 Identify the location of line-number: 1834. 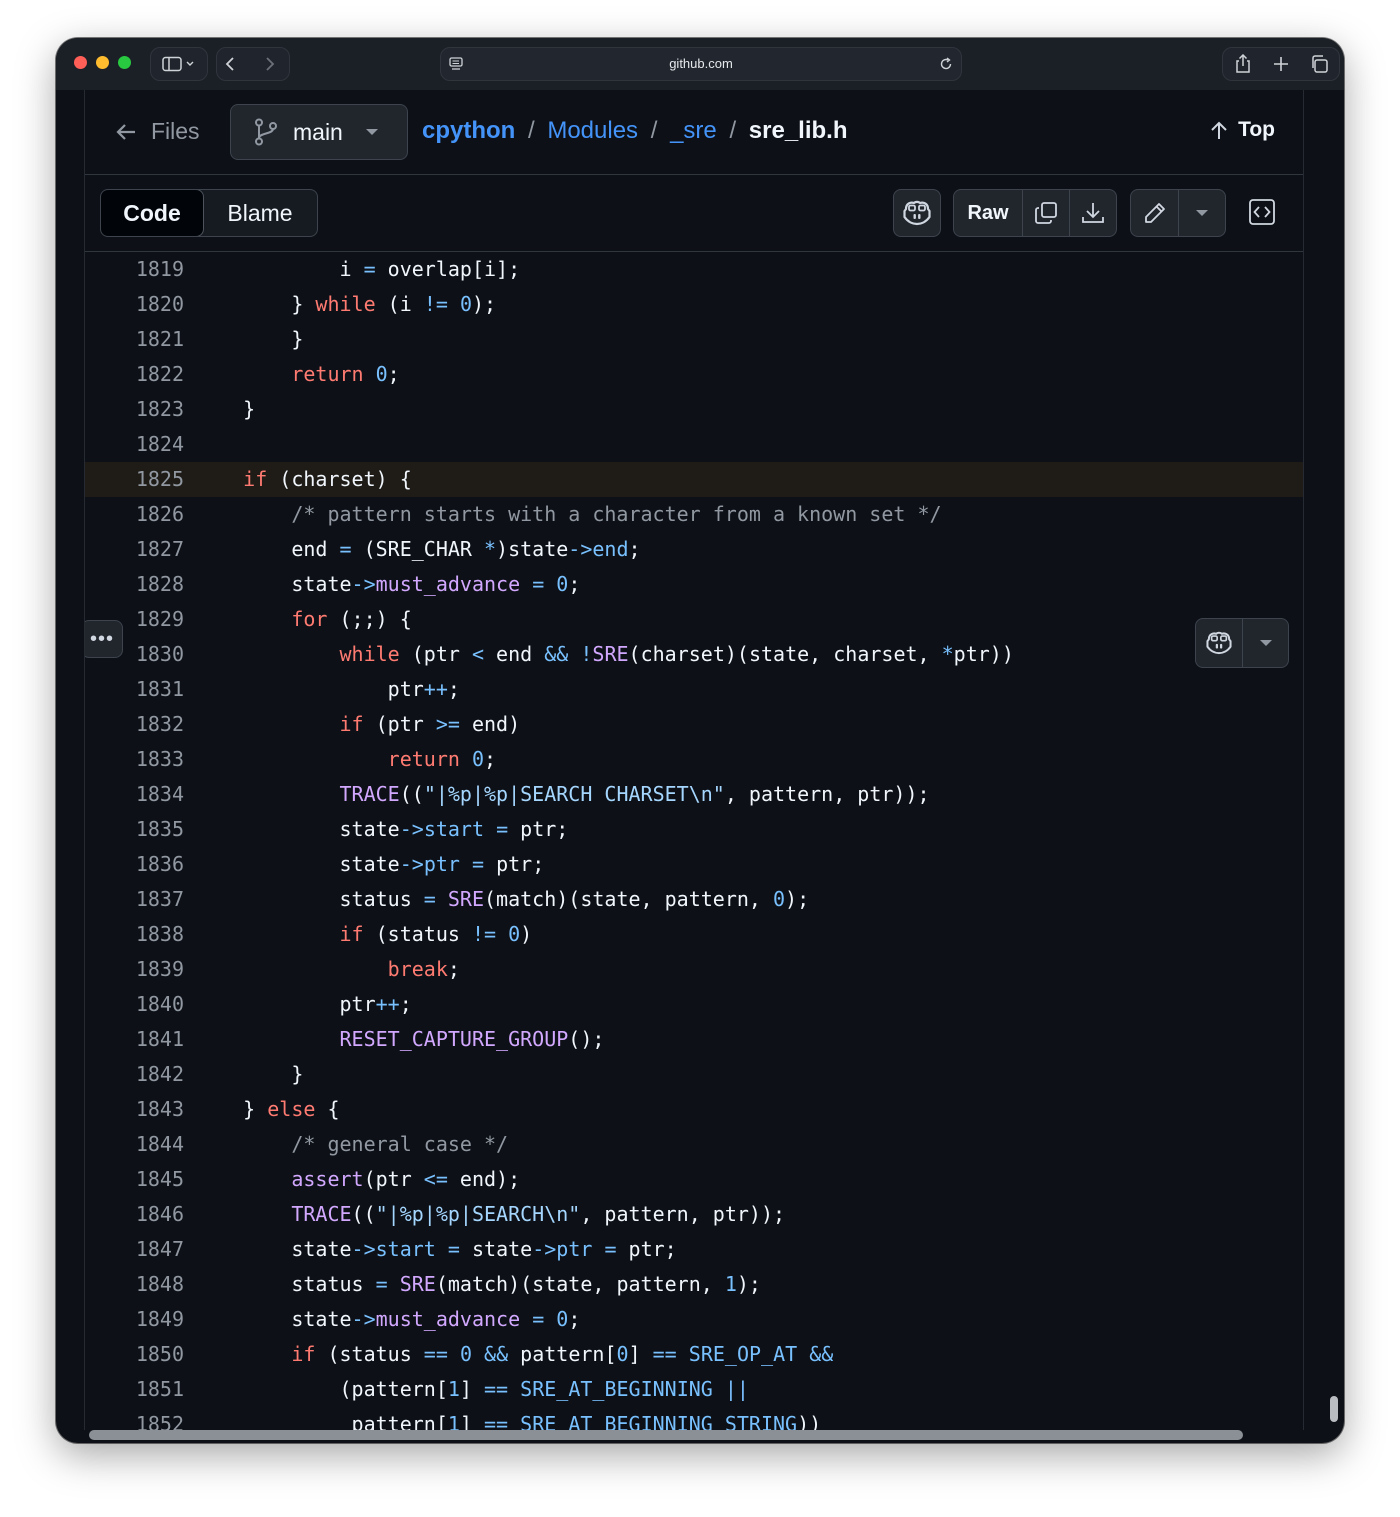
(146, 794).